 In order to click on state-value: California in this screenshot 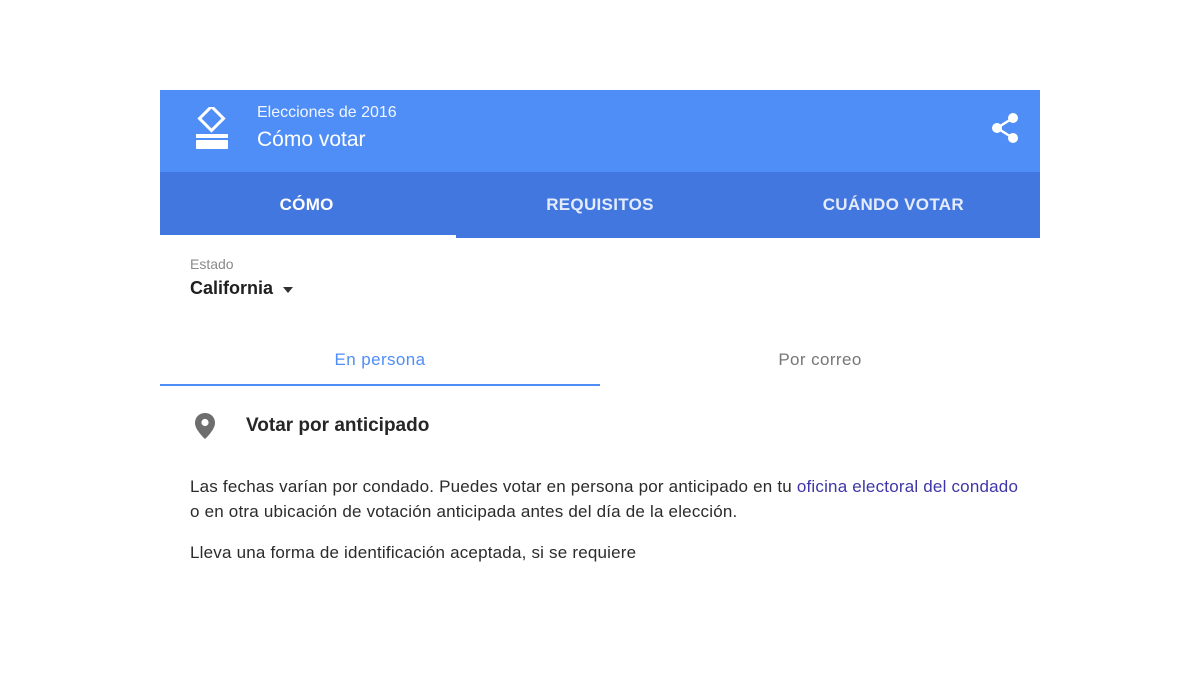, I will do `click(232, 288)`.